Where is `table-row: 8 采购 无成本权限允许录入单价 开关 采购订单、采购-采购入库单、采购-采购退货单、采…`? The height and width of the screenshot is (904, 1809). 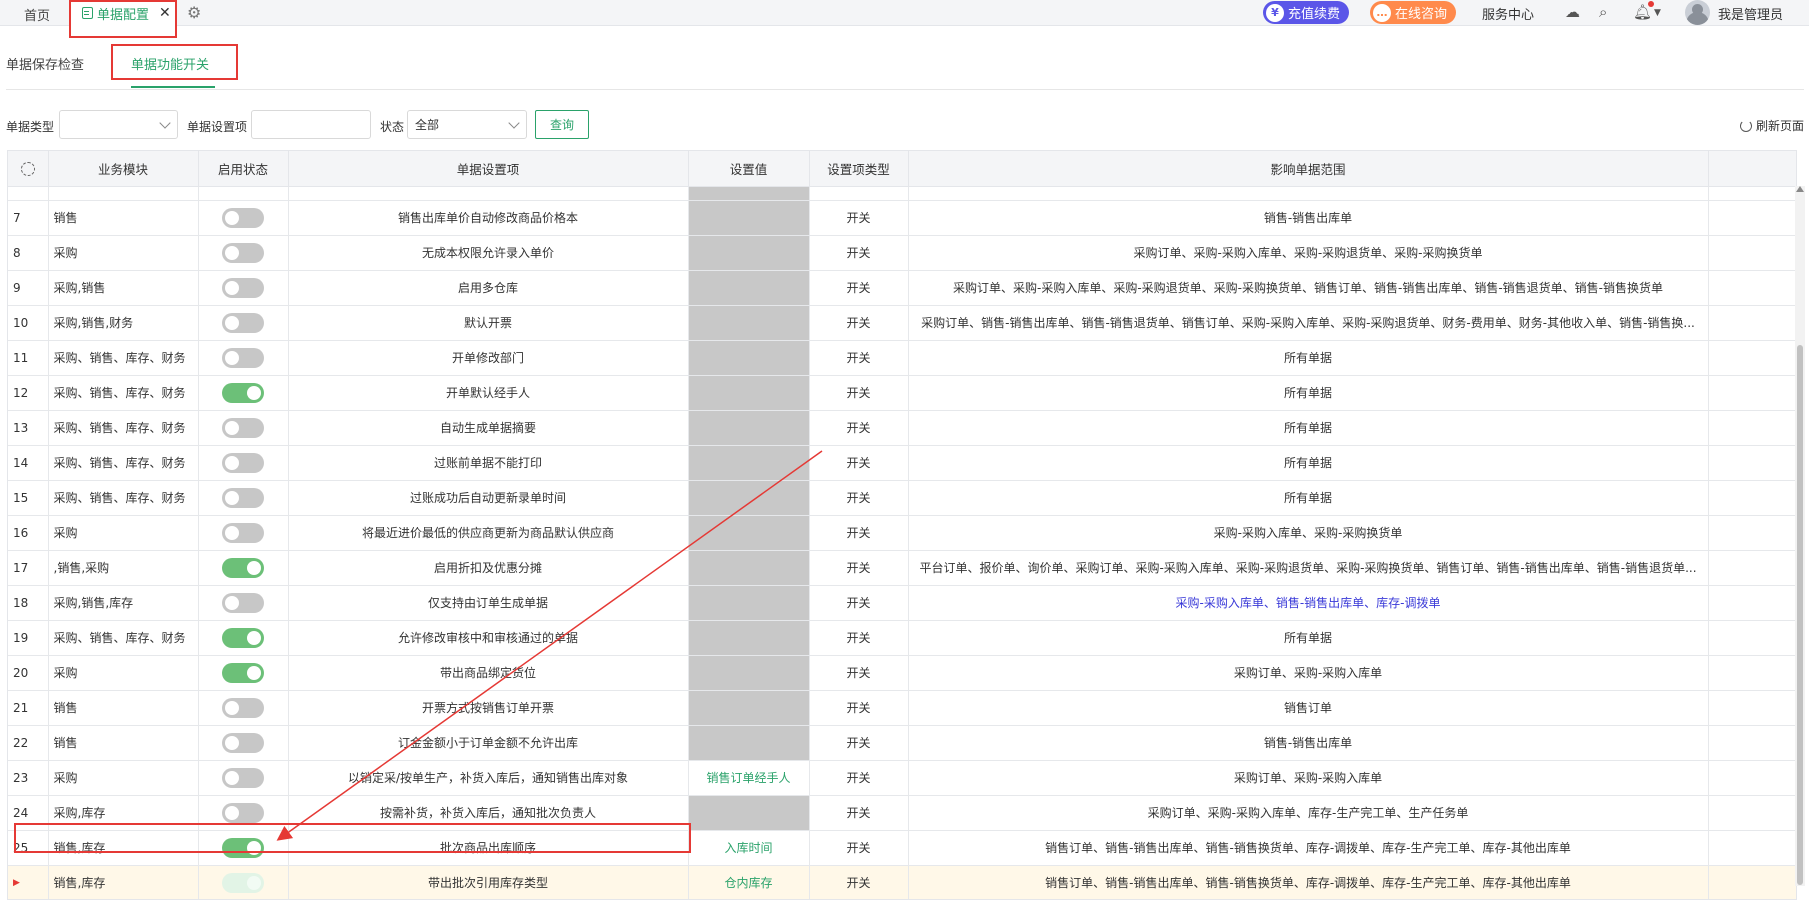
table-row: 8 采购 无成本权限允许录入单价 开关 采购订单、采购-采购入库单、采购-采购退货单、采… is located at coordinates (902, 253).